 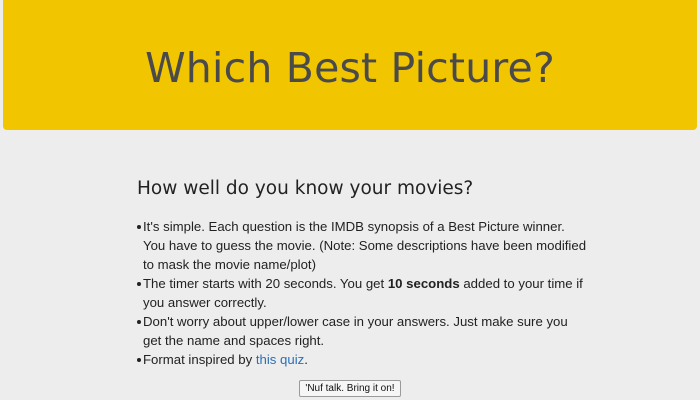 I want to click on list-item: Format inspired by this quiz., so click(x=362, y=359).